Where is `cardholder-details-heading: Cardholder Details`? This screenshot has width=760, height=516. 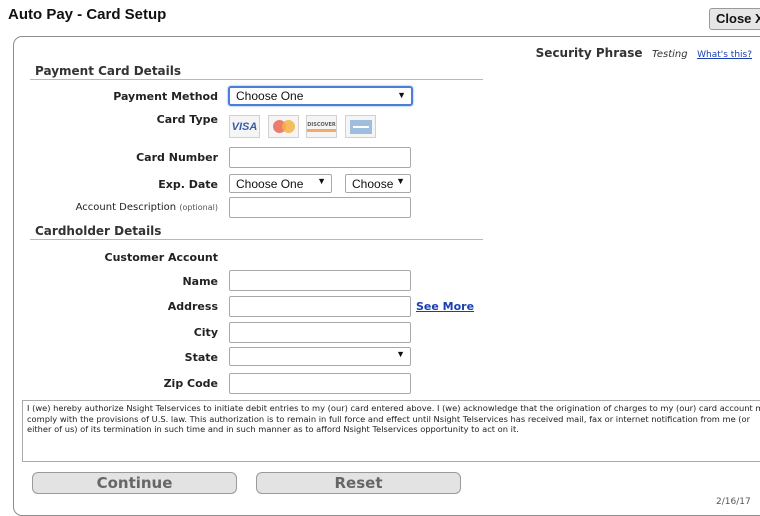
cardholder-details-heading: Cardholder Details is located at coordinates (98, 231).